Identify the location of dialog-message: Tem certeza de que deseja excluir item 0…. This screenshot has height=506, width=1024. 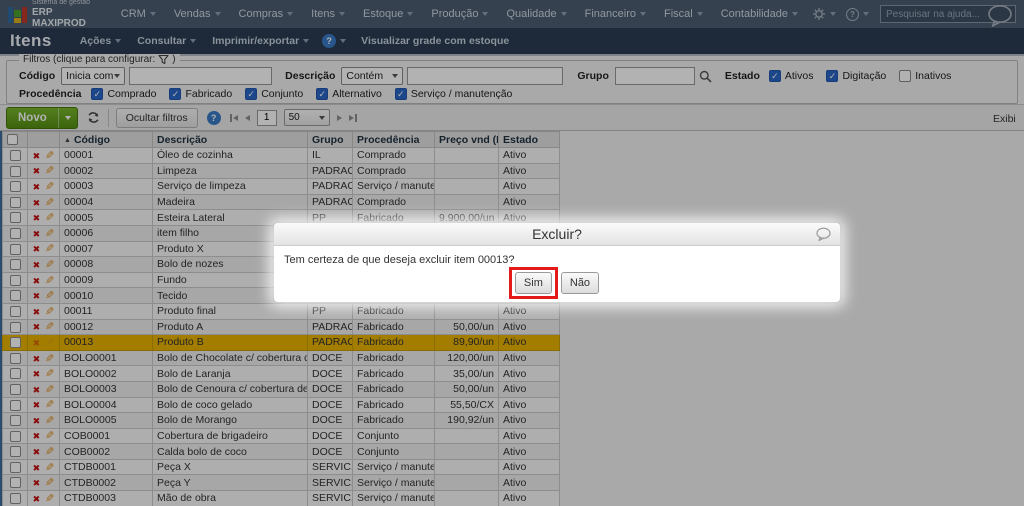
(399, 260).